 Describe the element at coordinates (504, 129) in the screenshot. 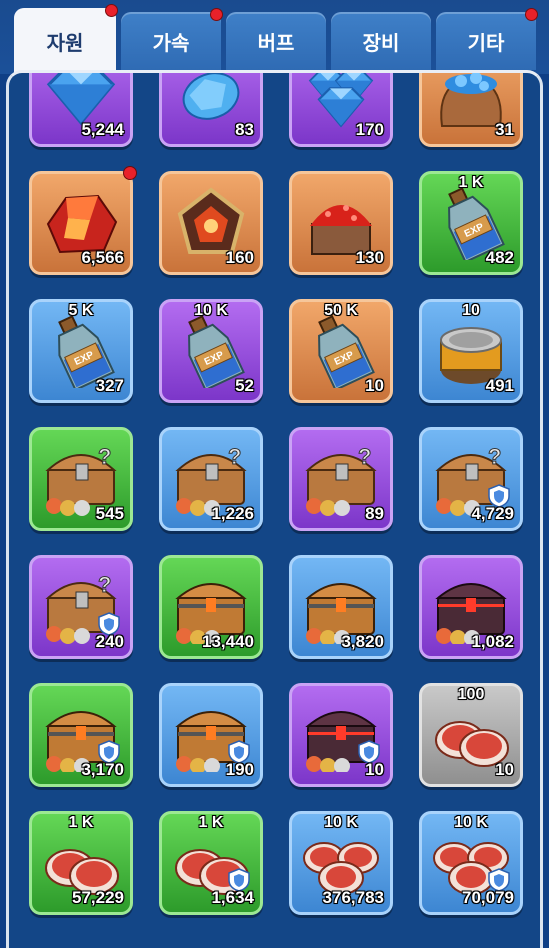

I see `item-count: 31` at that location.